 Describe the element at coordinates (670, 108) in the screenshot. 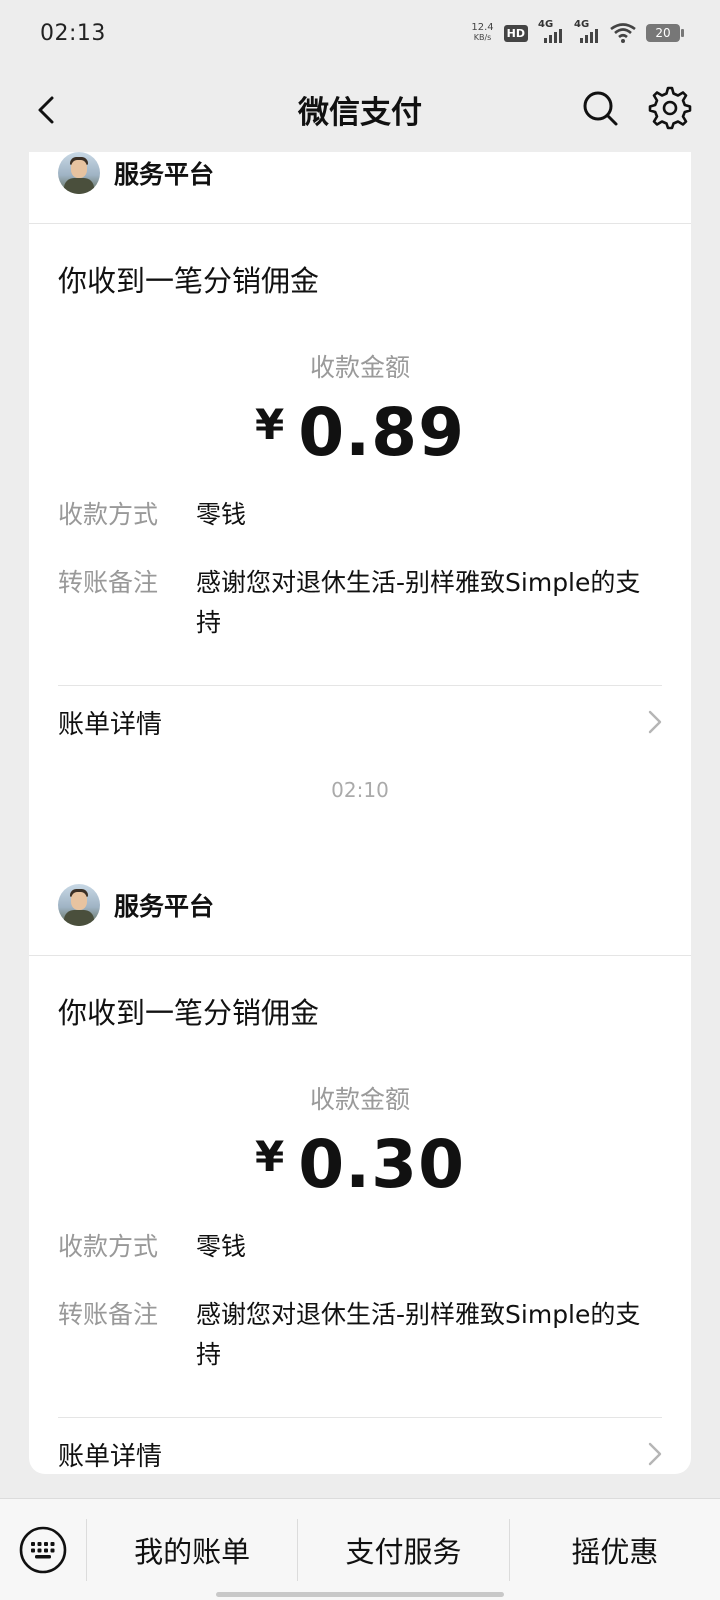

I see `settings-gear-icon` at that location.